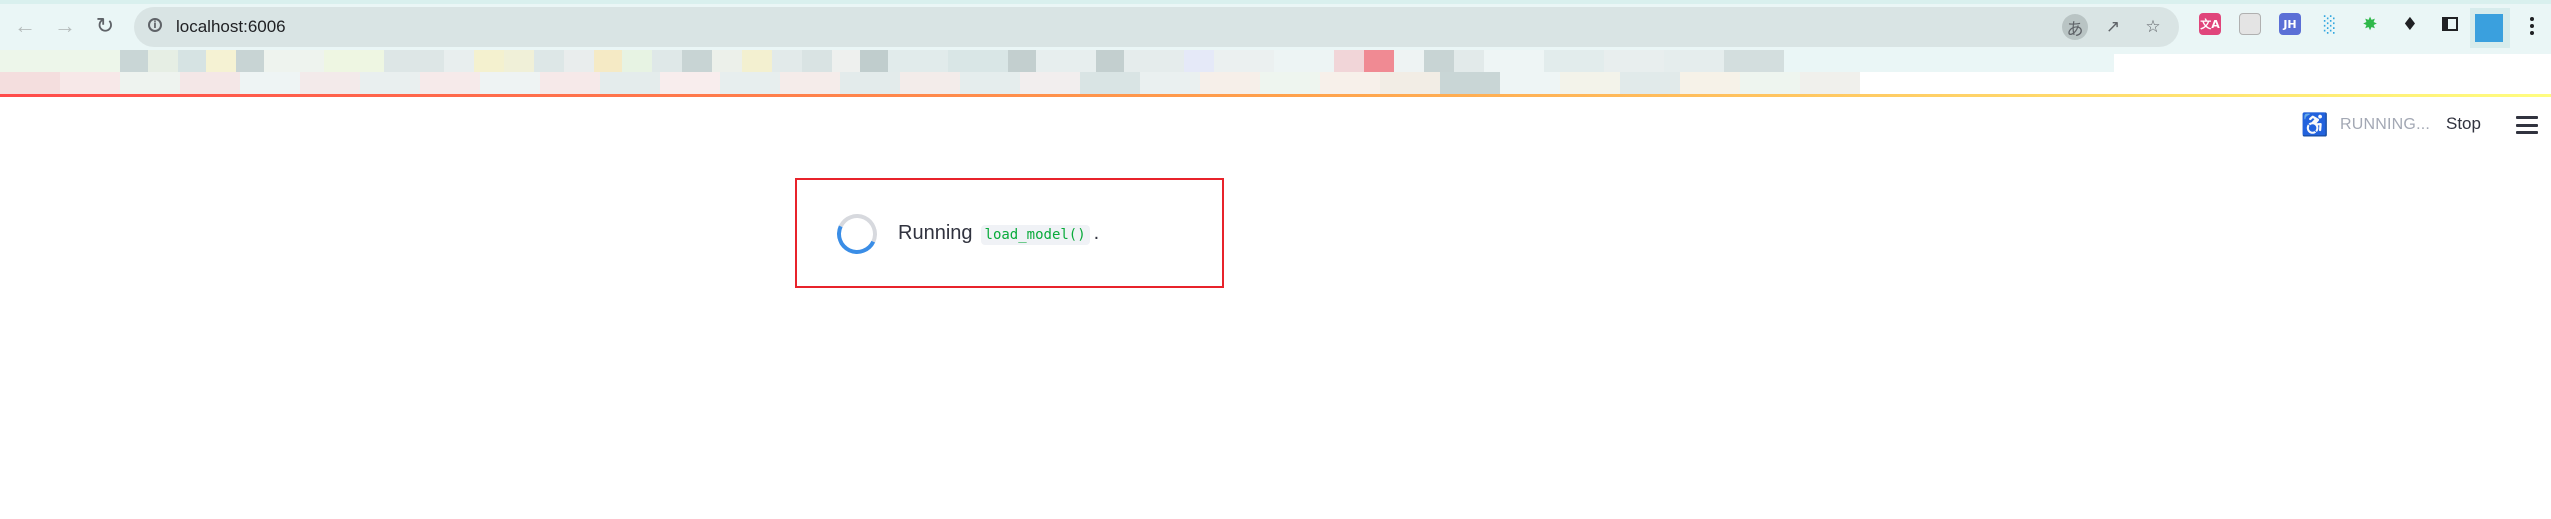  What do you see at coordinates (2250, 24) in the screenshot?
I see `ext-document-icon` at bounding box center [2250, 24].